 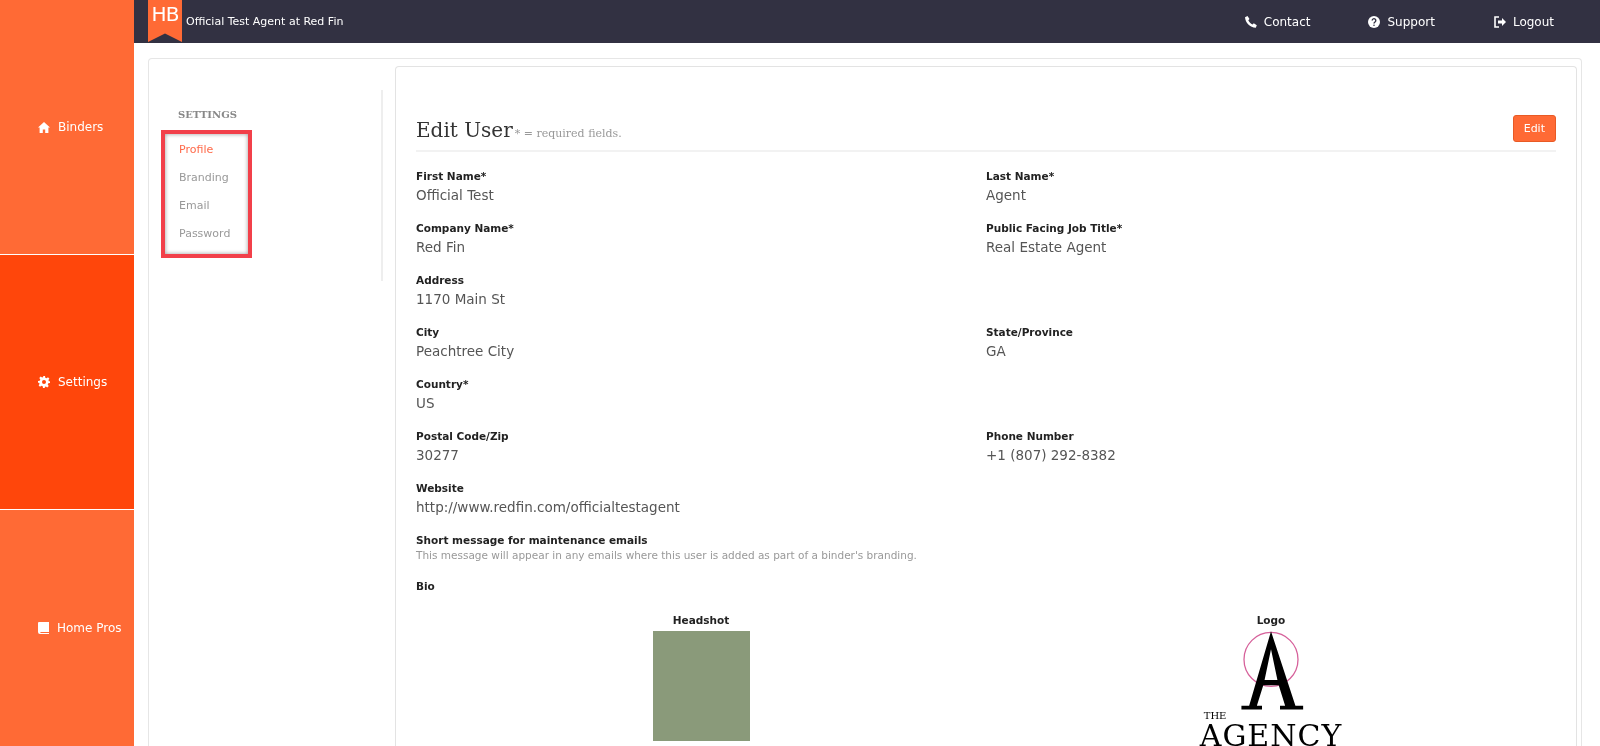 I want to click on field-value: http://www.redfin.com/officialtestagent, so click(x=548, y=507).